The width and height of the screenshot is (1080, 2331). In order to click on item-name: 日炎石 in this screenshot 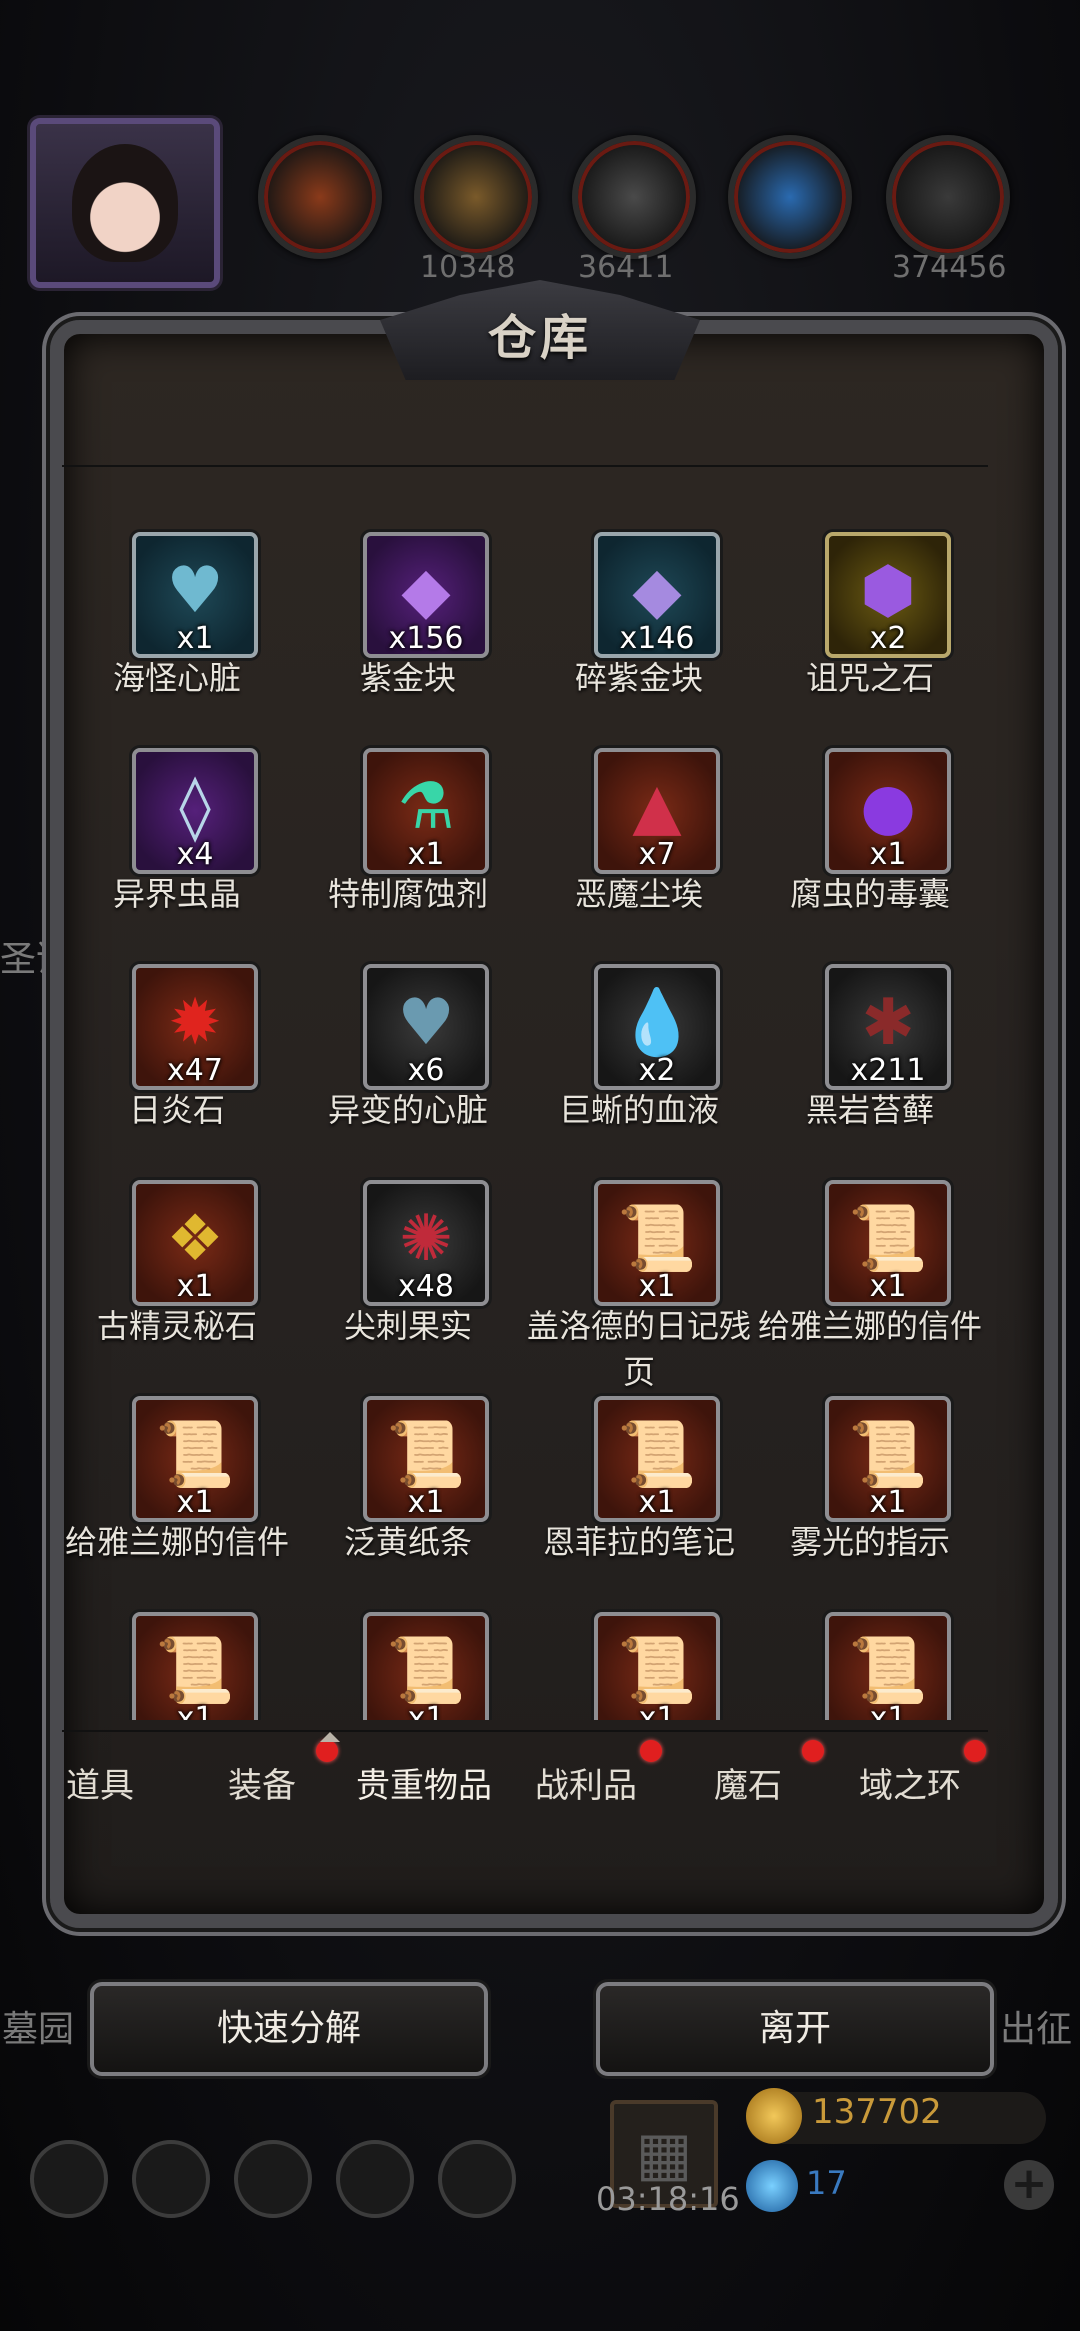, I will do `click(176, 1110)`.